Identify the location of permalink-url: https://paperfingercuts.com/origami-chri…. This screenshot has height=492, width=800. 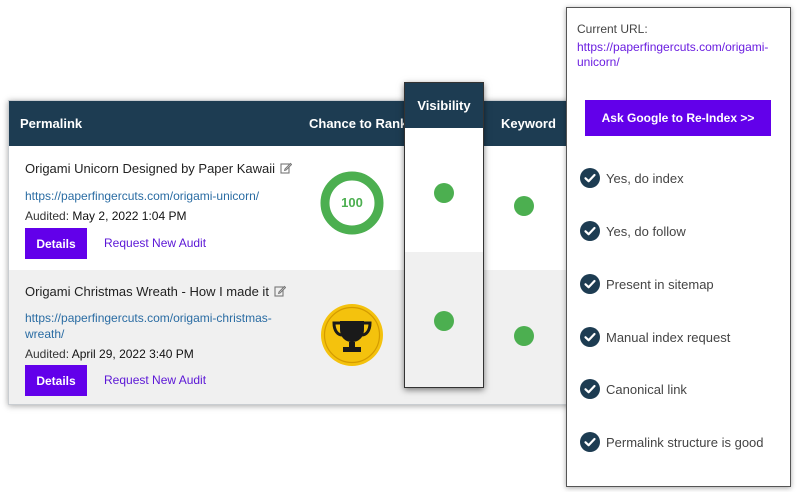
(155, 326).